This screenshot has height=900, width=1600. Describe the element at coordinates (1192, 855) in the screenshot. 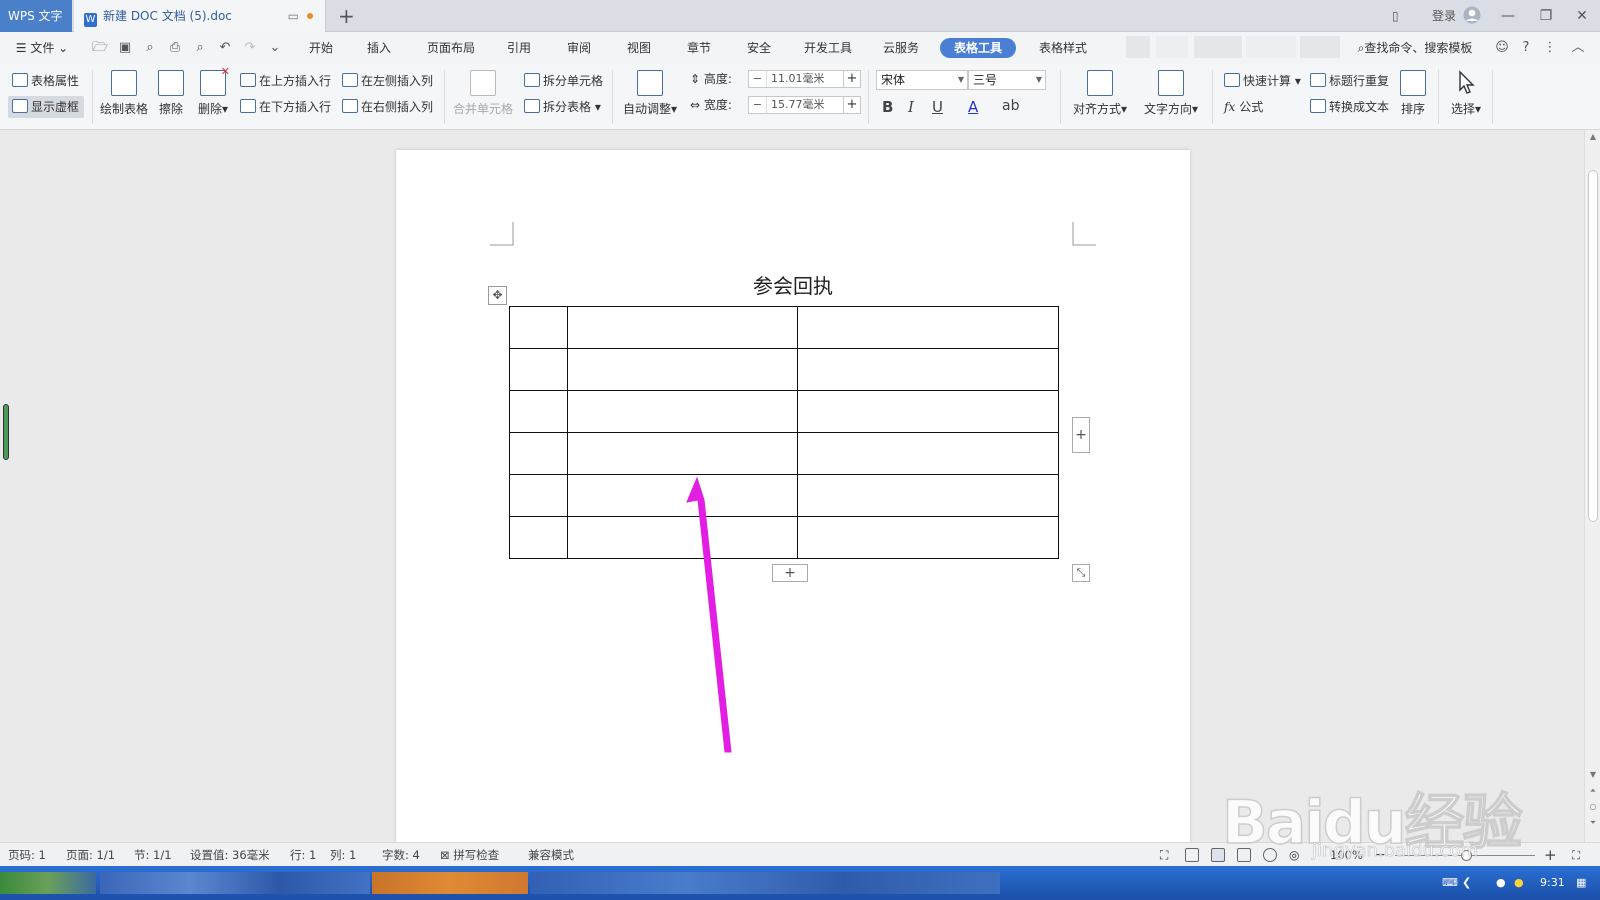

I see `reading-view-icon` at that location.